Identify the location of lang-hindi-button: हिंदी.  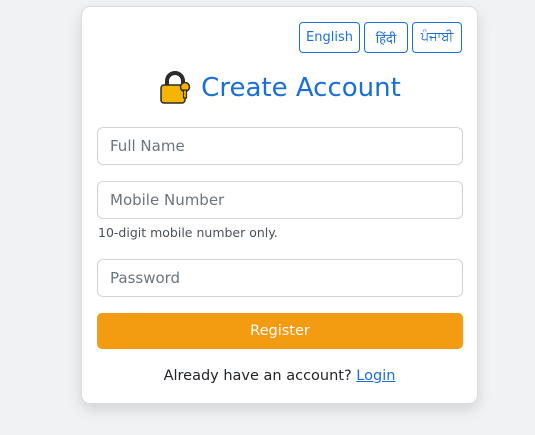
(386, 37).